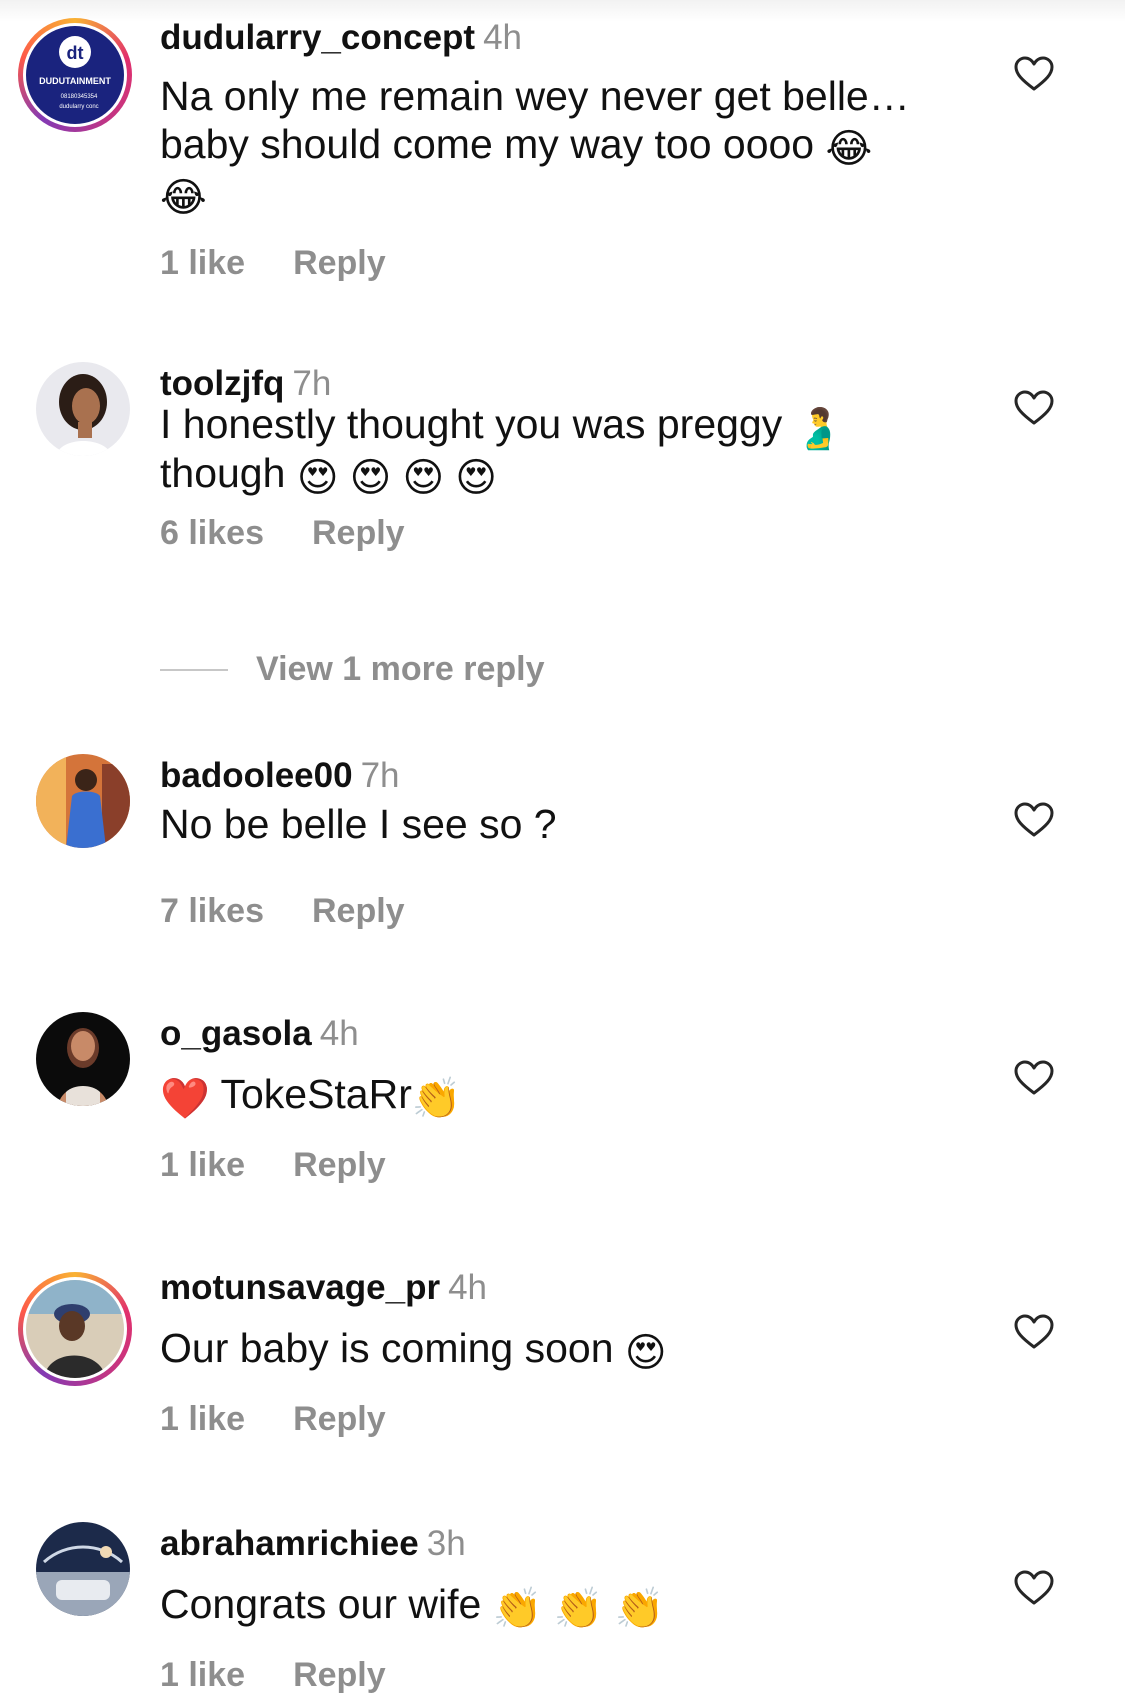  What do you see at coordinates (446, 1543) in the screenshot?
I see `comment-time: 3h` at bounding box center [446, 1543].